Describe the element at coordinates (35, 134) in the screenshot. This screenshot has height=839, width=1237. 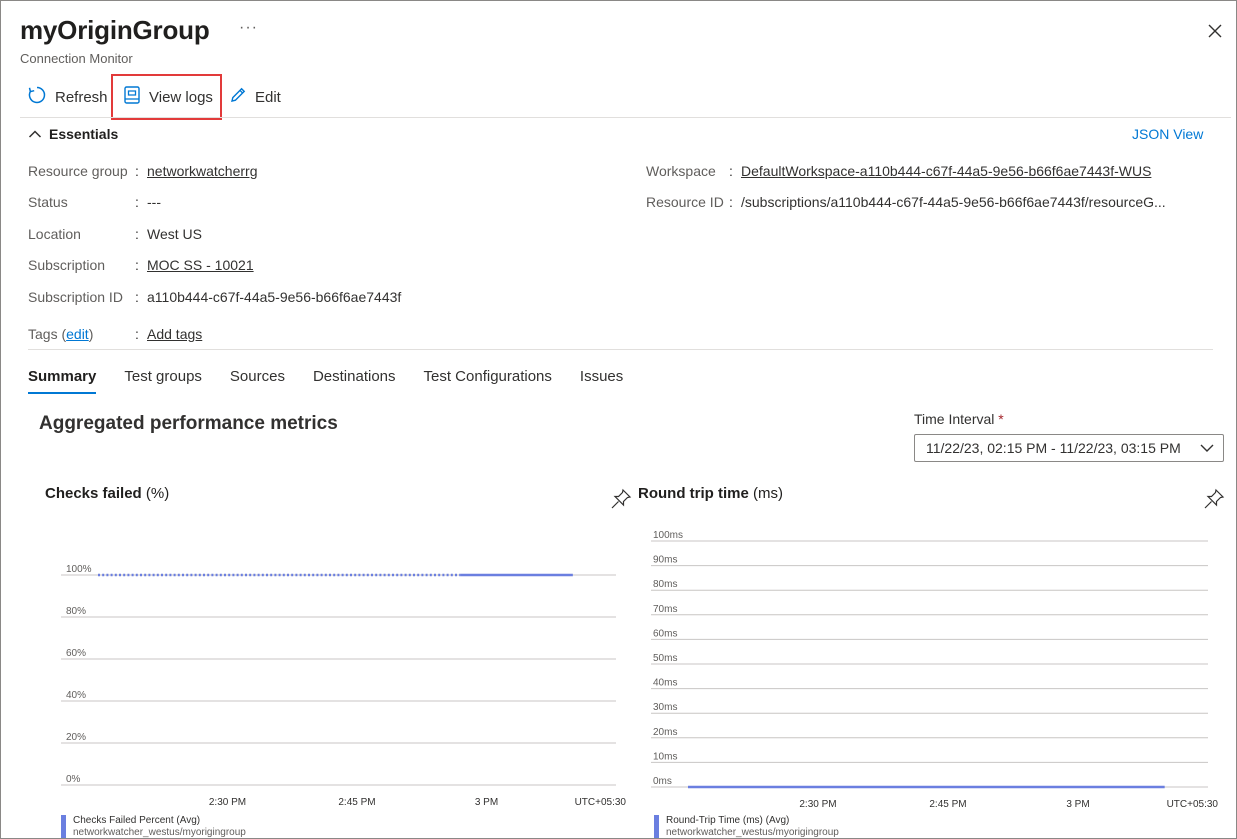
I see `chevron-up-icon` at that location.